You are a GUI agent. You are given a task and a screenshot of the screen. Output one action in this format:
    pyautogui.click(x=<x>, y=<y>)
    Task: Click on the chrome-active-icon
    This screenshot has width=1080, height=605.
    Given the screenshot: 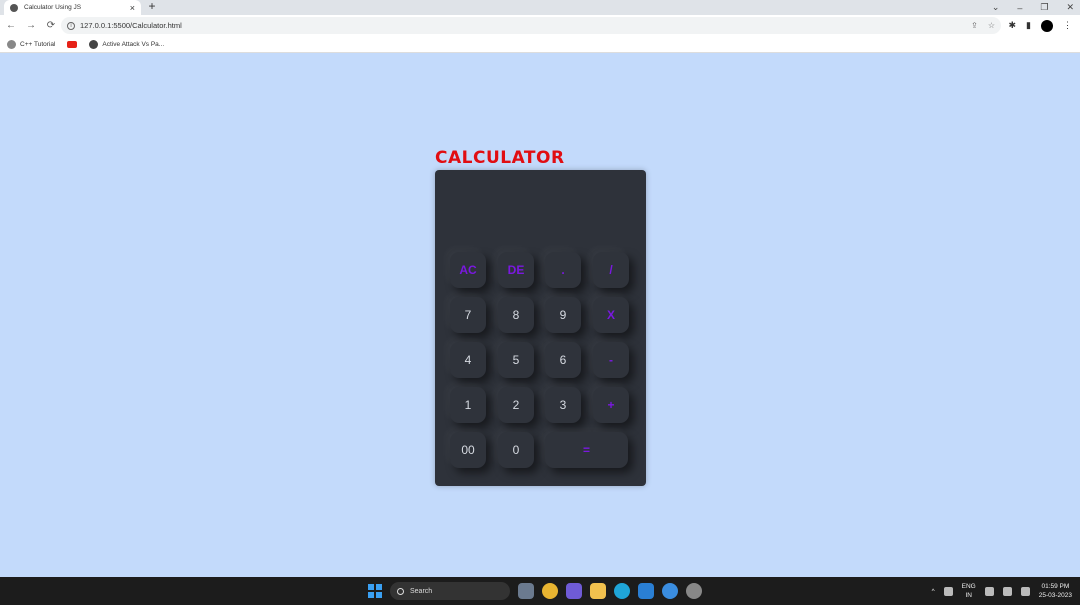 What is the action you would take?
    pyautogui.click(x=670, y=591)
    